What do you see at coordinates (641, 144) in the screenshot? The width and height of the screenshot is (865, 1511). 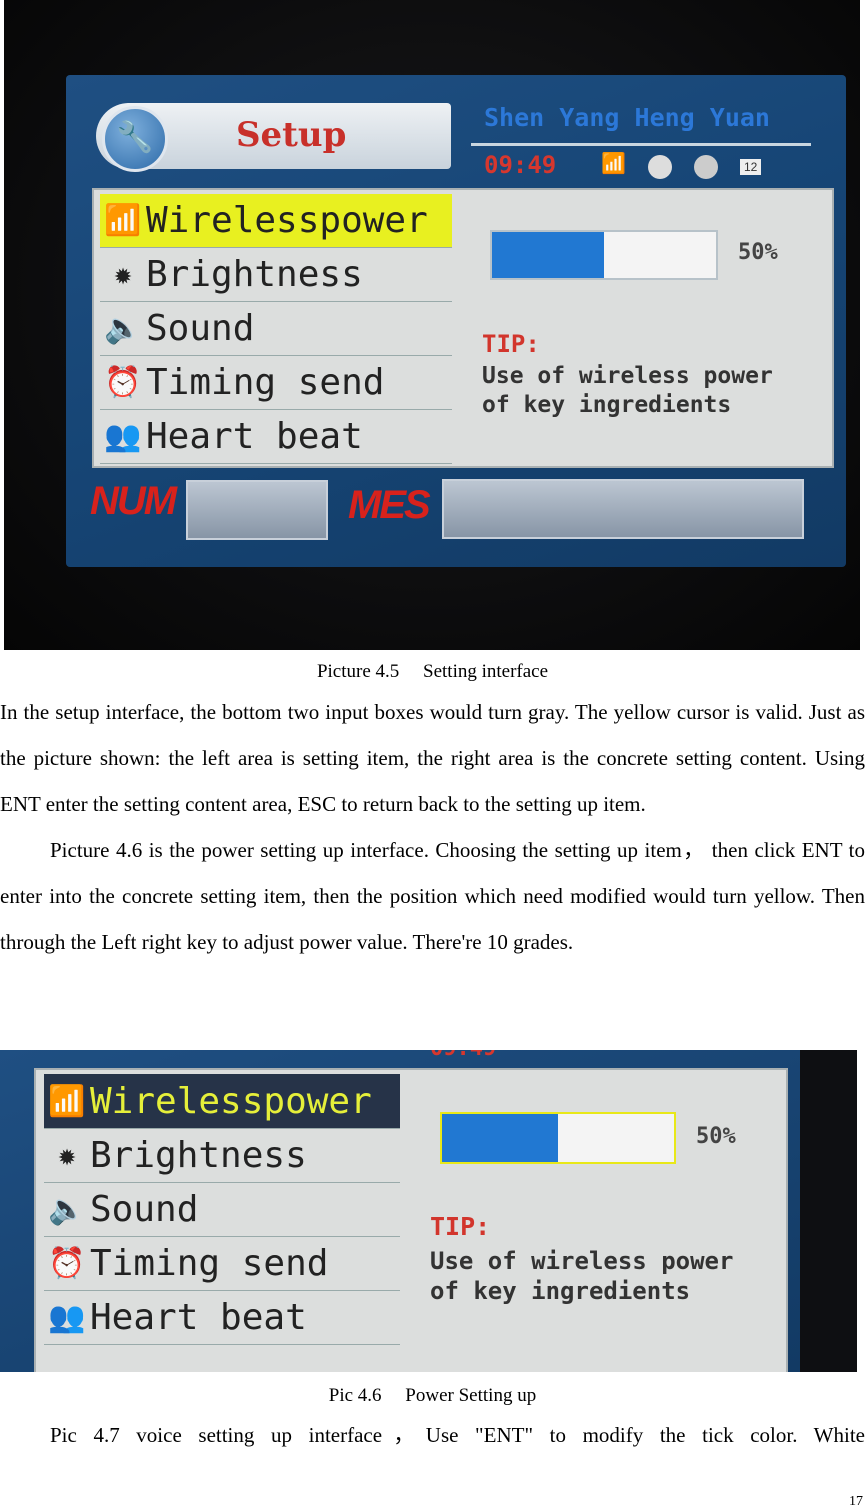 I see `divider` at bounding box center [641, 144].